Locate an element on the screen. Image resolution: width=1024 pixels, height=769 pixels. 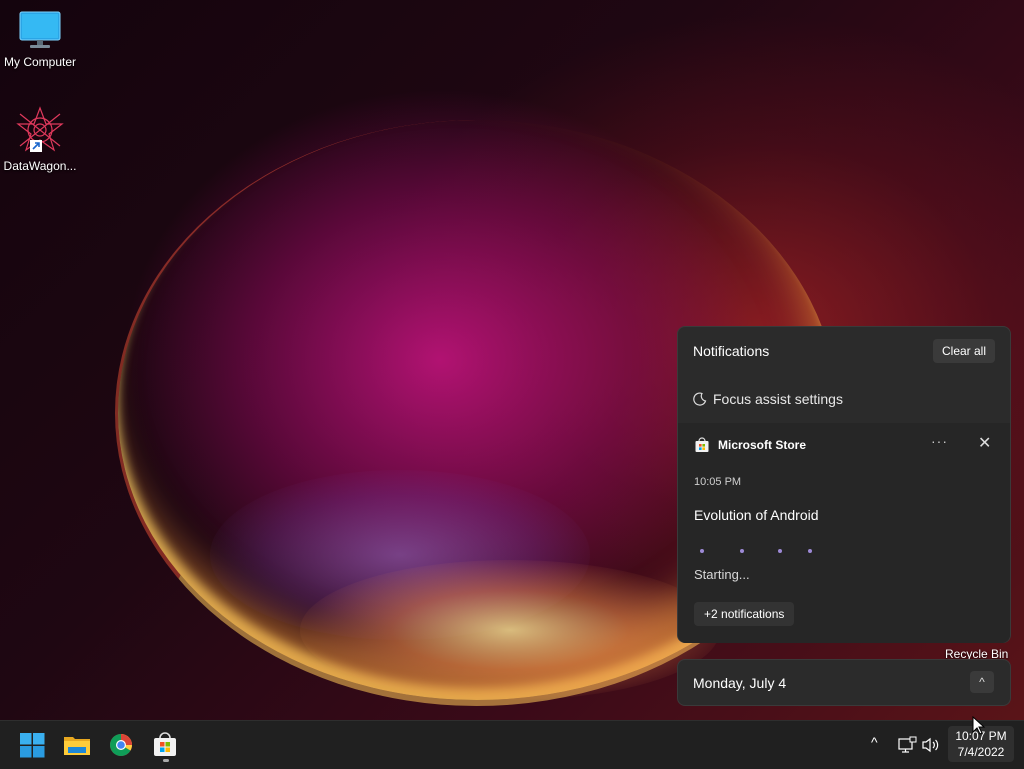
chrome-icon is located at coordinates (121, 745).